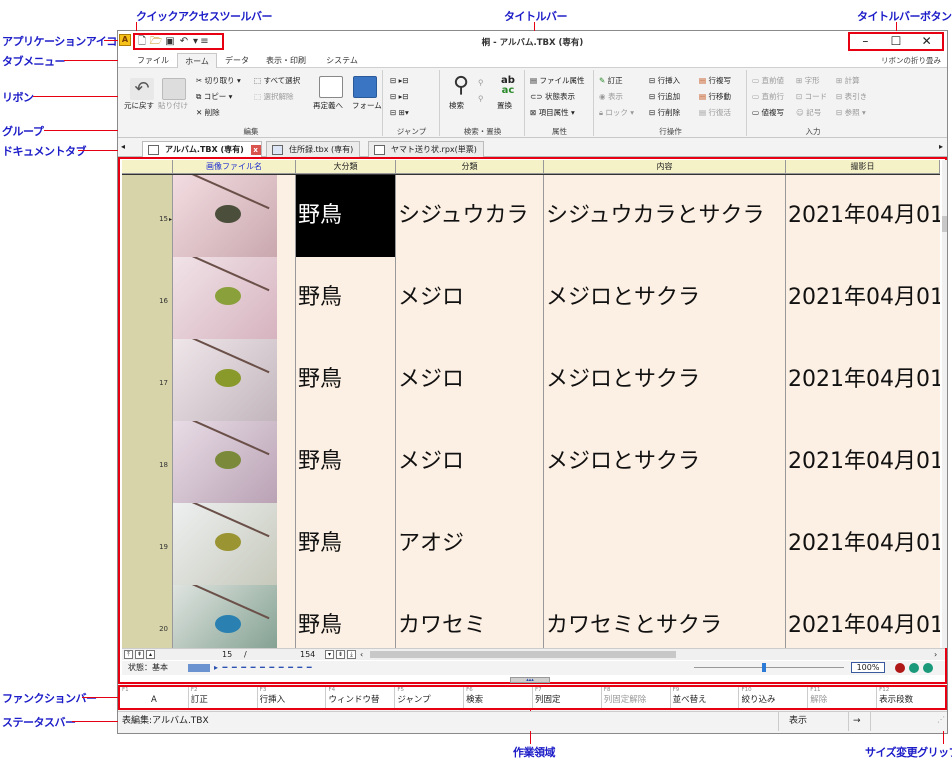  Describe the element at coordinates (764, 667) in the screenshot. I see `zoom-slider-thumb` at that location.